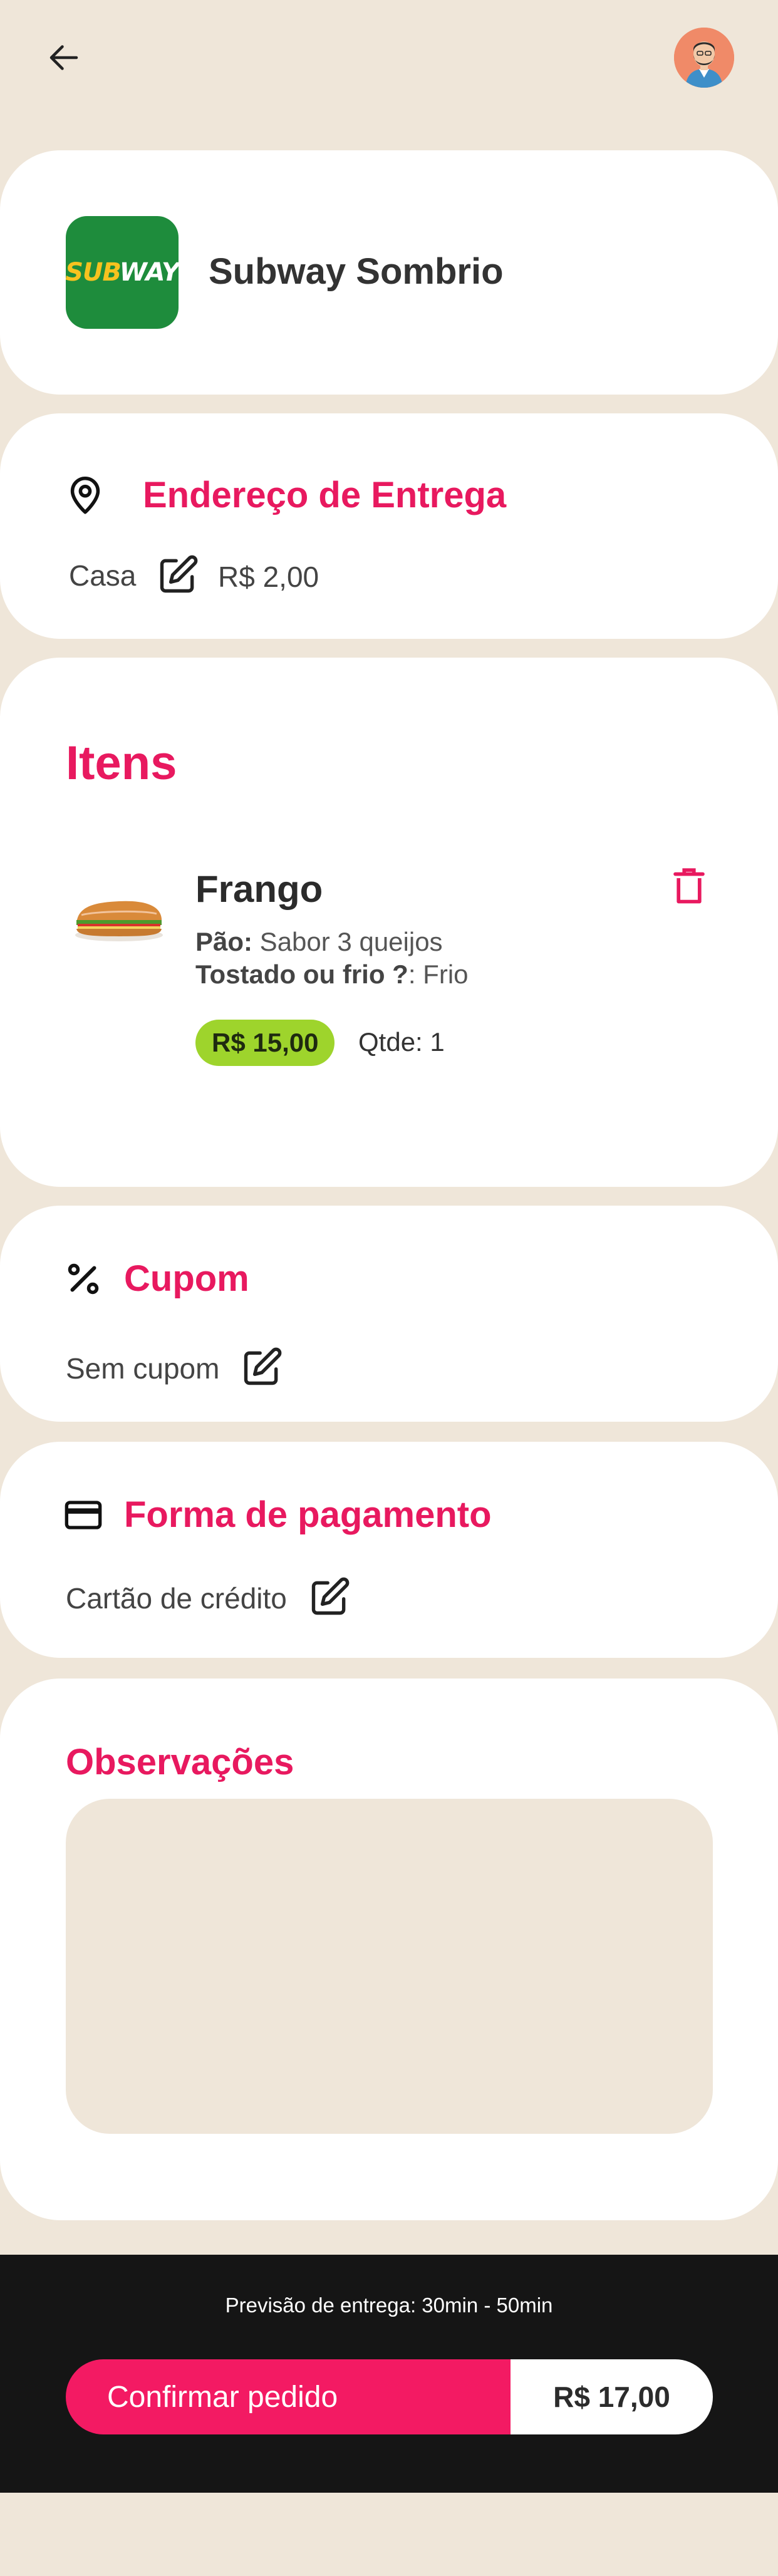 This screenshot has height=2576, width=778. I want to click on payment-value: Cartão de crédito, so click(176, 1598).